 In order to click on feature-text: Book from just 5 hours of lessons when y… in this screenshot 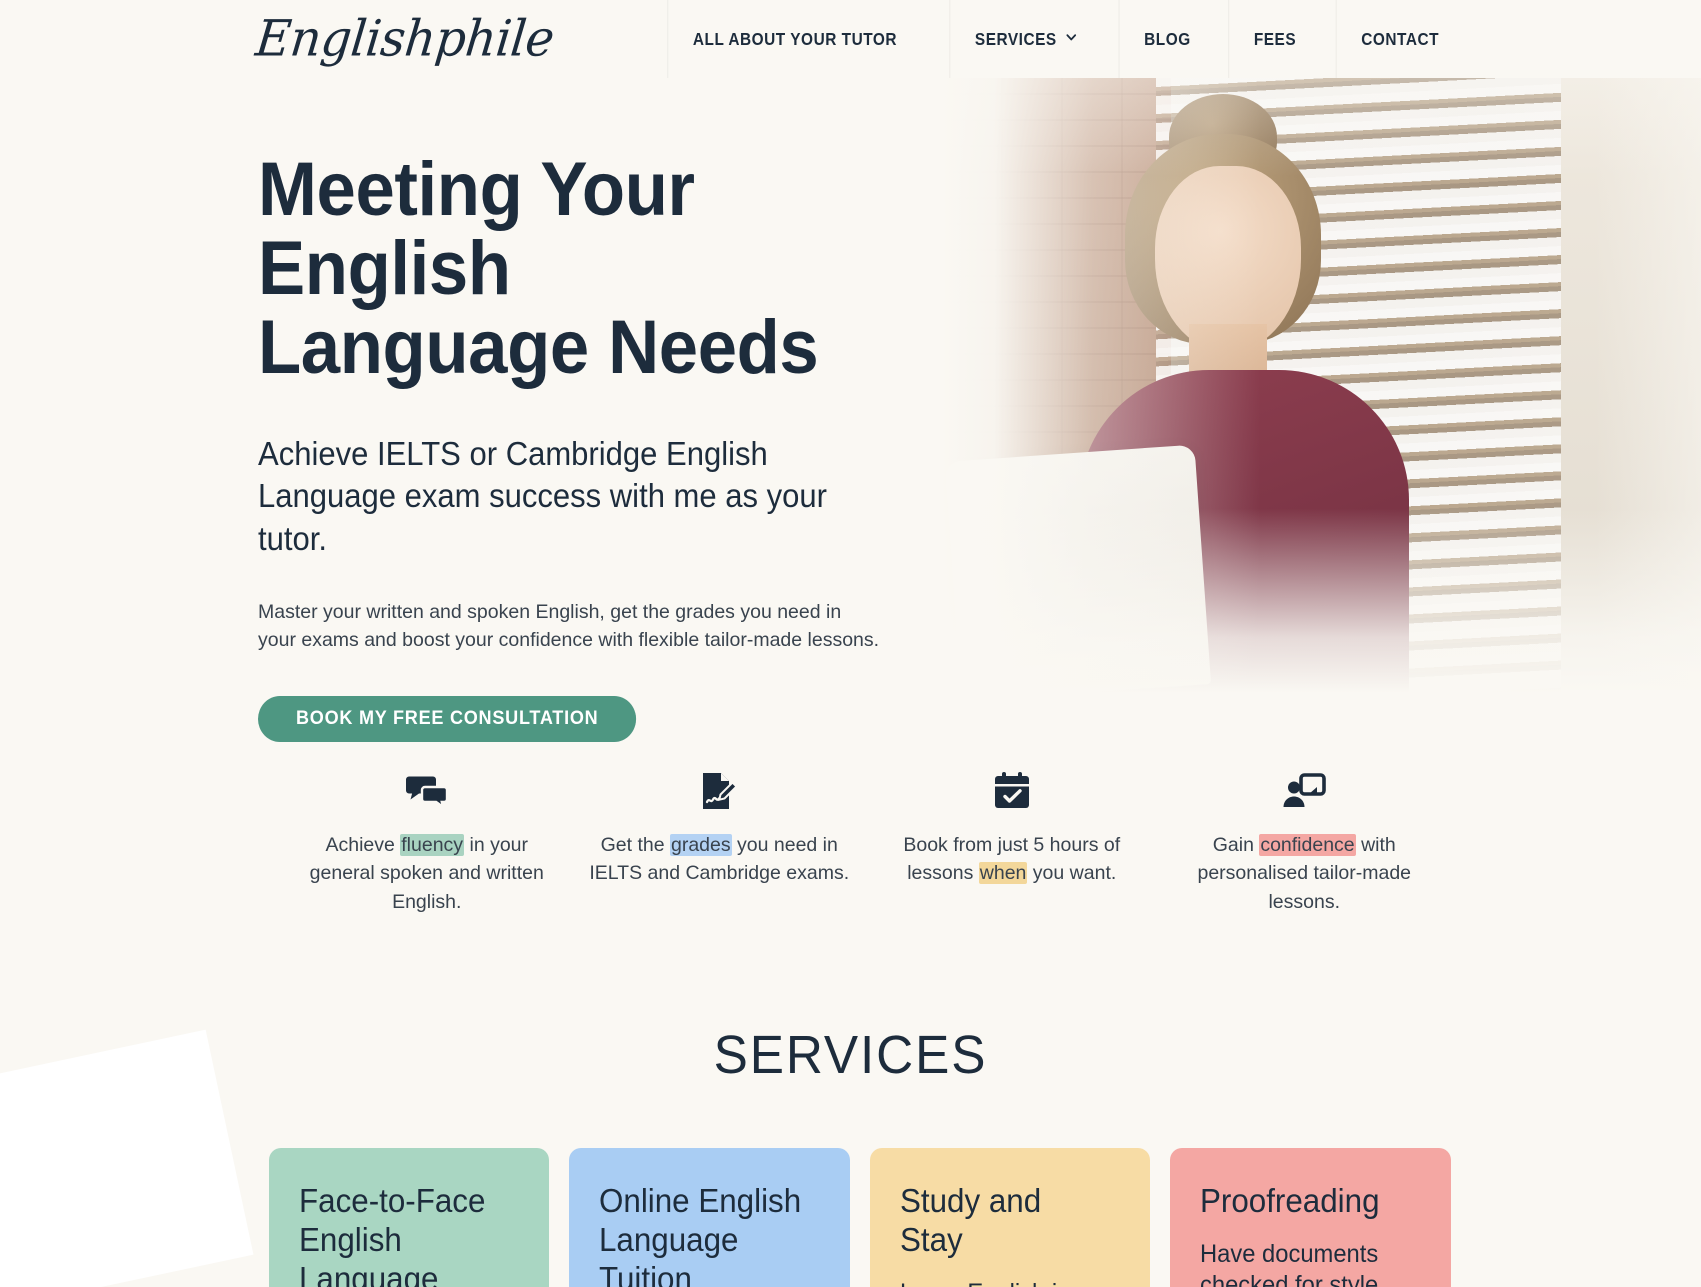, I will do `click(1012, 859)`.